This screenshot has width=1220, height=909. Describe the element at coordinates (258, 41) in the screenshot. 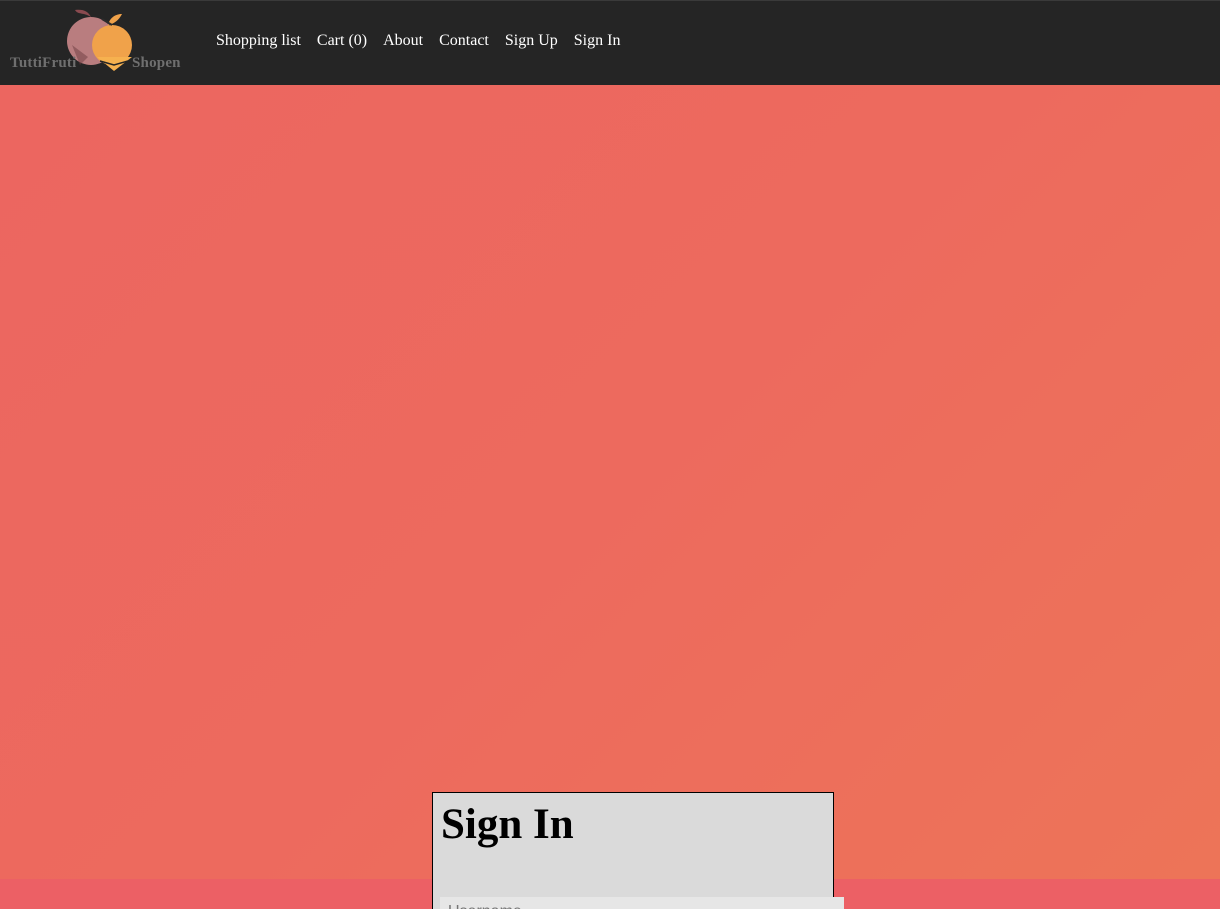

I see `nav-shopping-list-link: Shopping list` at that location.